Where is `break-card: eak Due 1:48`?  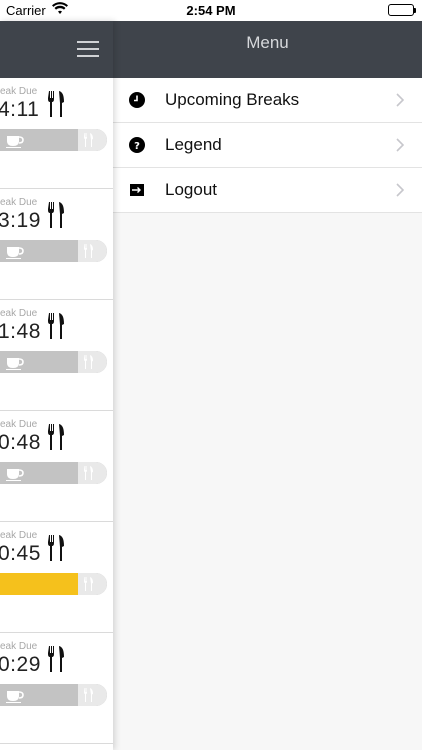
break-card: eak Due 1:48 is located at coordinates (56, 355).